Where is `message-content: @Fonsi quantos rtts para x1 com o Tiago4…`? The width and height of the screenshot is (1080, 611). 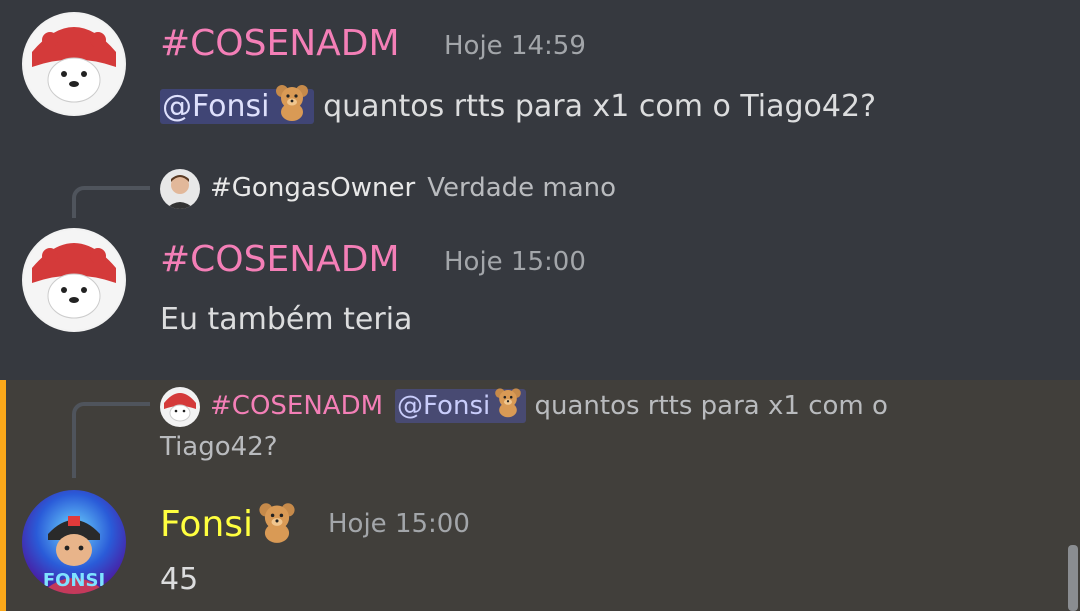
message-content: @Fonsi quantos rtts para x1 com o Tiago4… is located at coordinates (518, 105).